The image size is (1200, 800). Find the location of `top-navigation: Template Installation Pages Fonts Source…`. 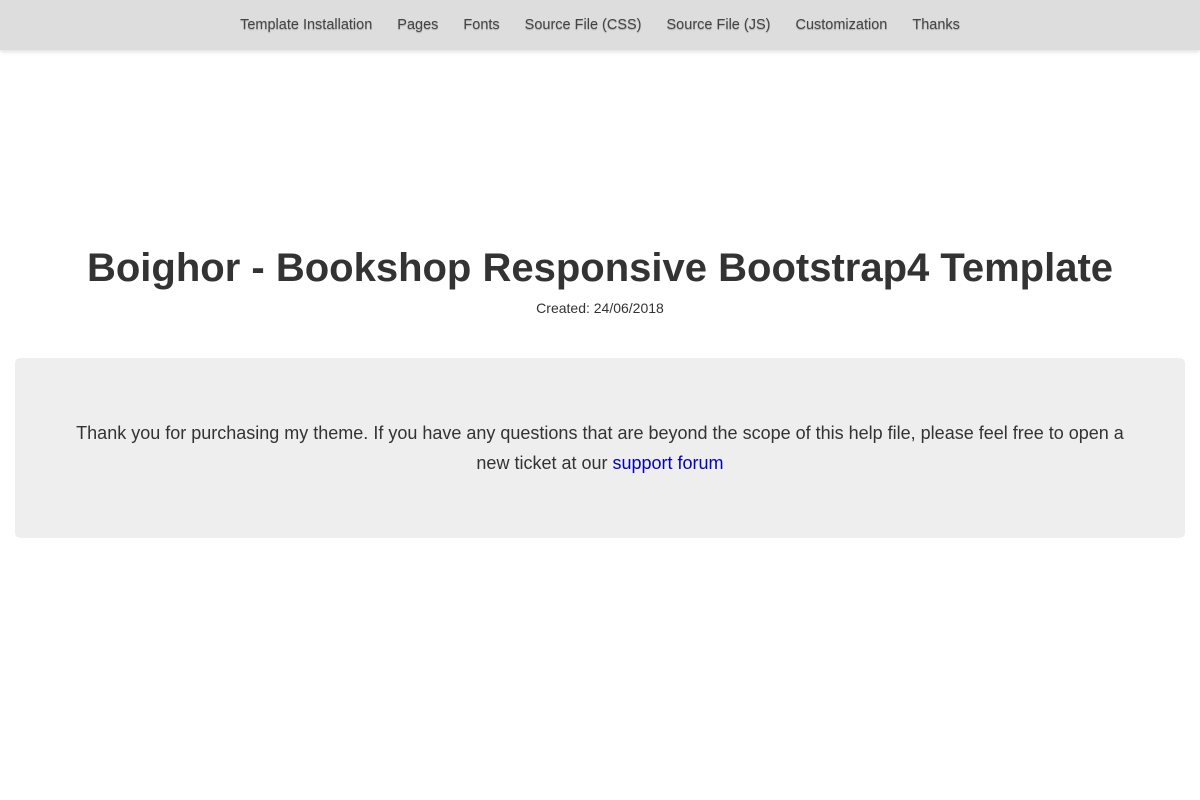

top-navigation: Template Installation Pages Fonts Source… is located at coordinates (600, 25).